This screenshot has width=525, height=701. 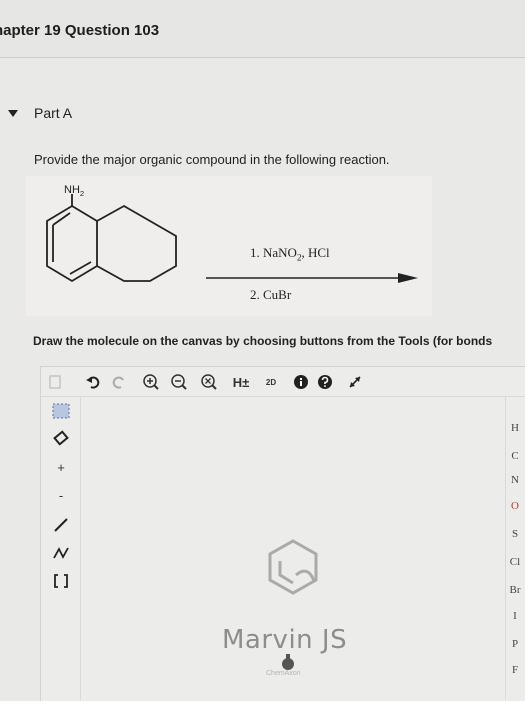 I want to click on element-n: N, so click(x=515, y=480).